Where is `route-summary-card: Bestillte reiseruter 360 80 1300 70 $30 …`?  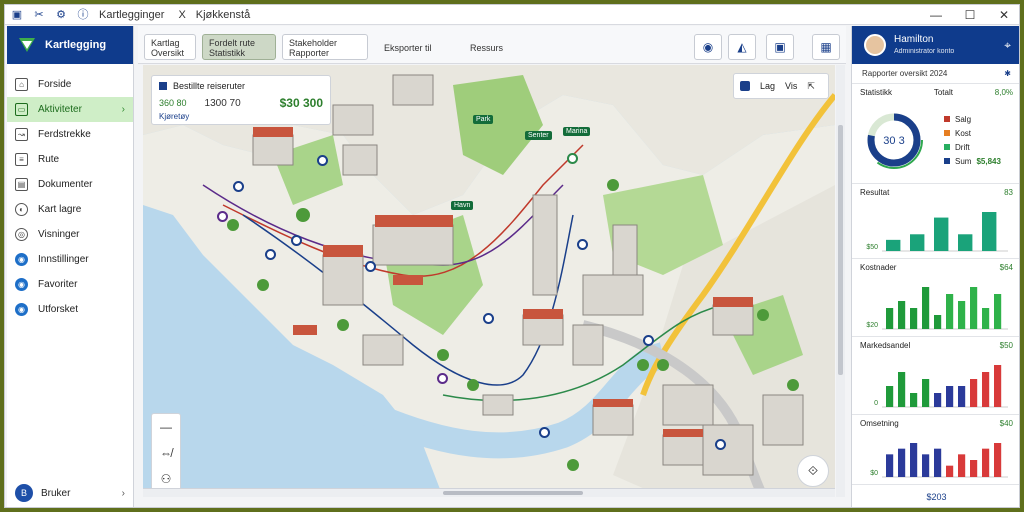
route-summary-card: Bestillte reiseruter 360 80 1300 70 $30 … is located at coordinates (241, 100).